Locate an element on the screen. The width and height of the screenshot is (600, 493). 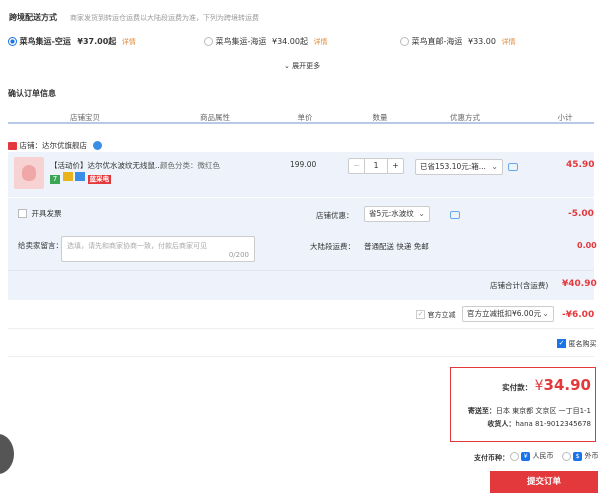
invoice-checkbox is located at coordinates (22, 213).